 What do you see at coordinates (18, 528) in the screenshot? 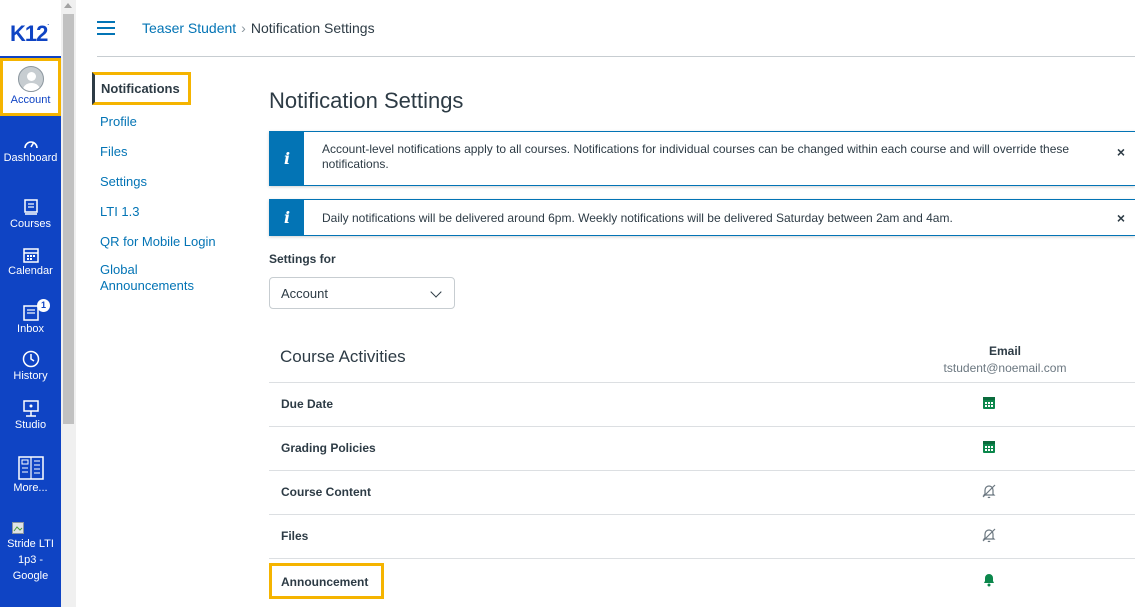
I see `broken-image-icon` at bounding box center [18, 528].